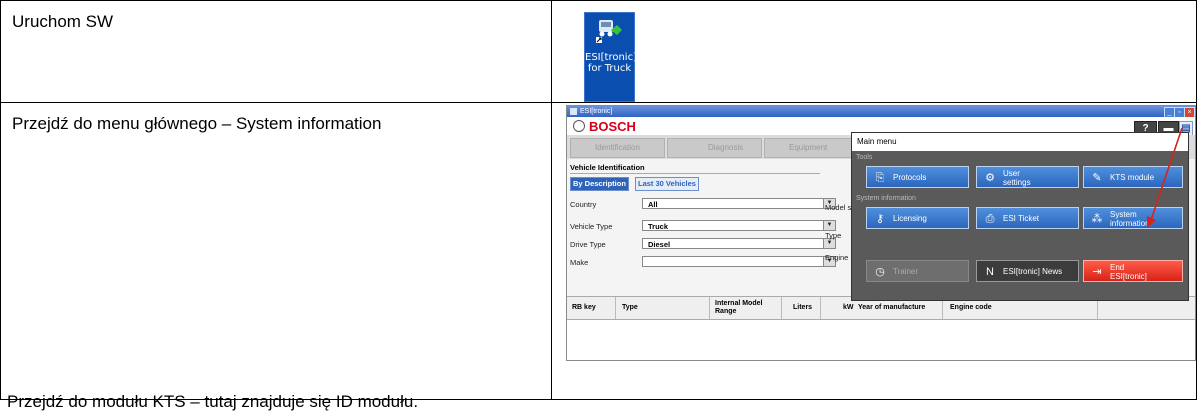 The width and height of the screenshot is (1197, 412). I want to click on annotation-arrow, so click(1165, 177).